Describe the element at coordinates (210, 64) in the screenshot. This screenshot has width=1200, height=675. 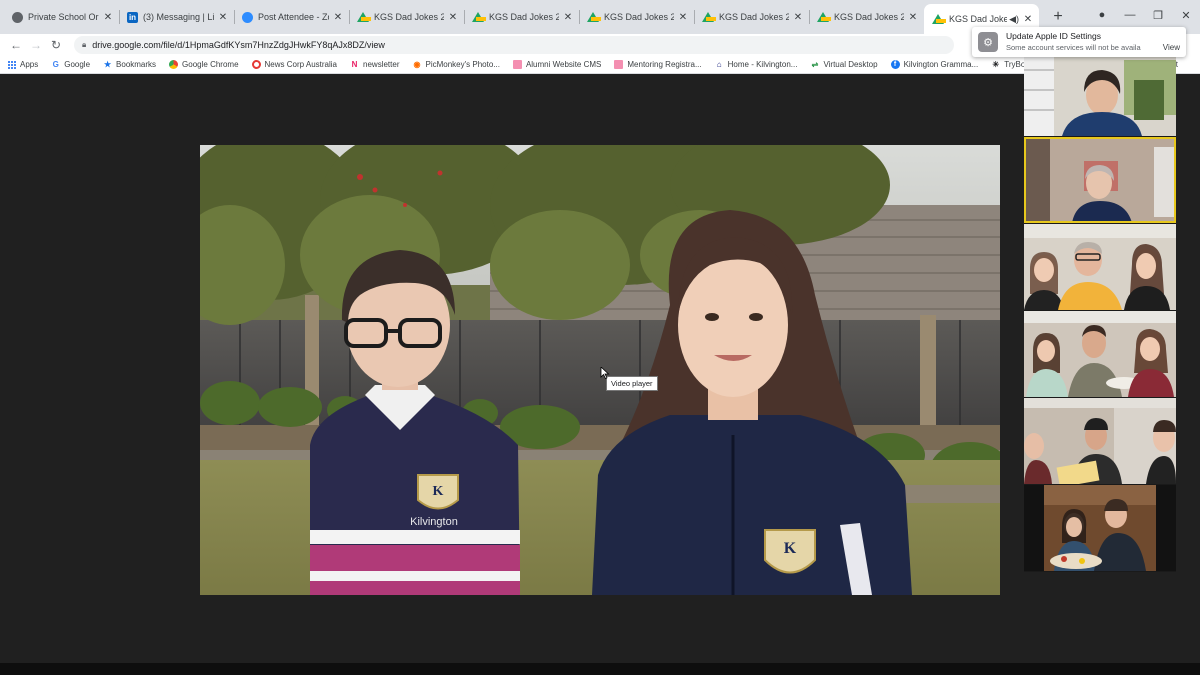
I see `bookmark-label: Google Chrome` at that location.